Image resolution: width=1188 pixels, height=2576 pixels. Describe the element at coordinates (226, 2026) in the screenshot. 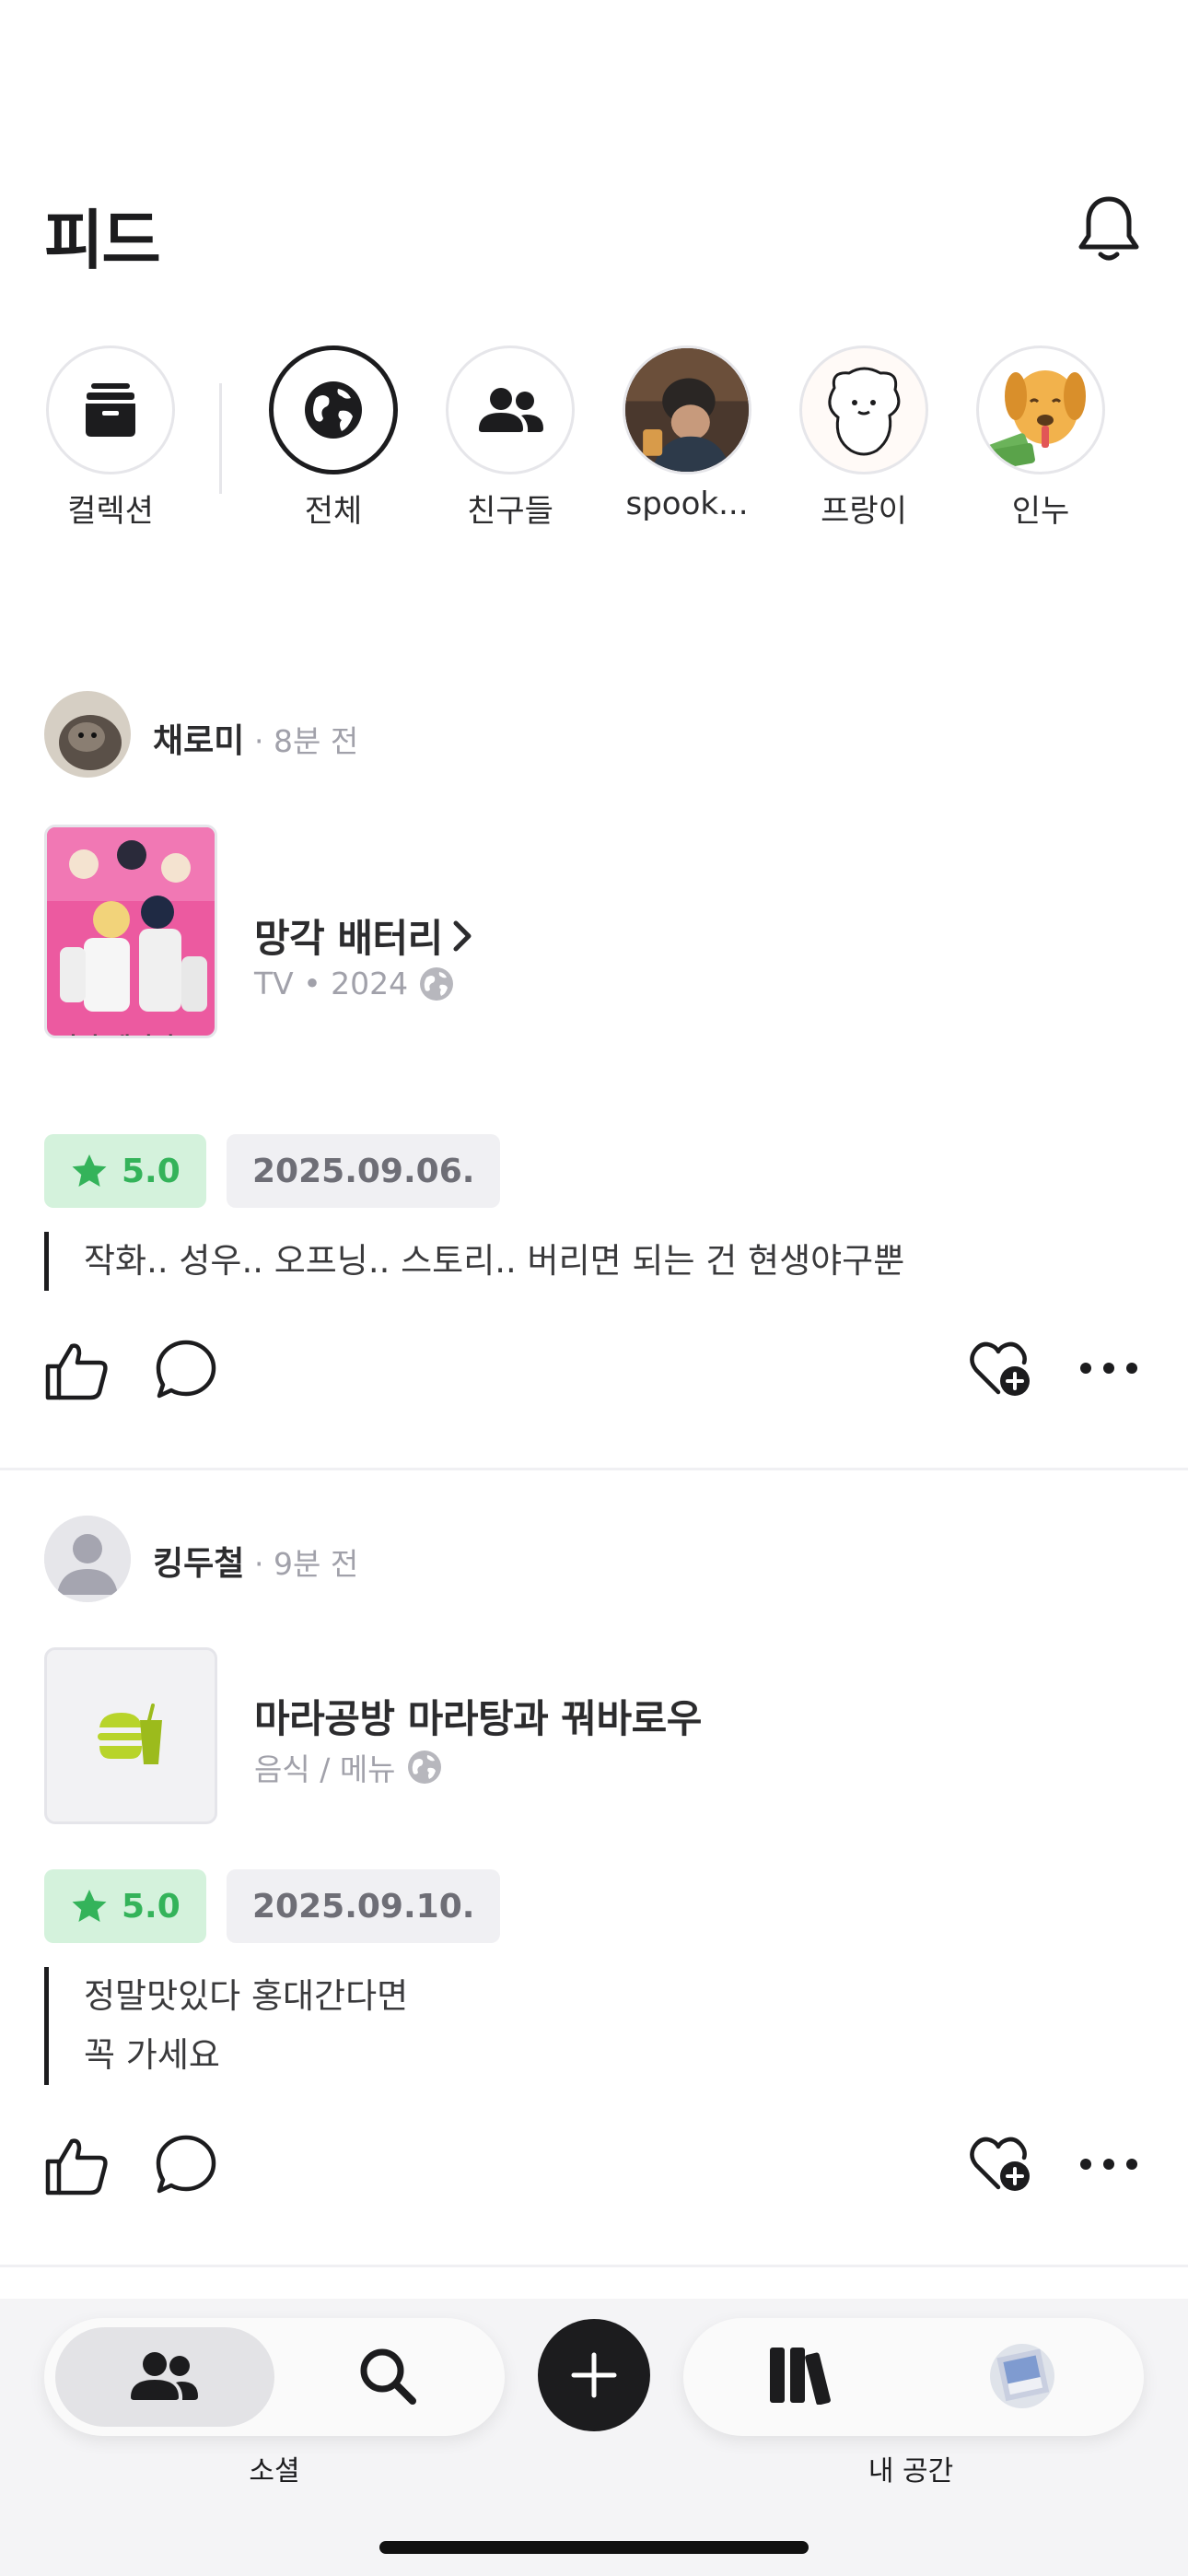

I see `review-text: 정말맛있다 홍대간다면 꼭 가세요` at that location.